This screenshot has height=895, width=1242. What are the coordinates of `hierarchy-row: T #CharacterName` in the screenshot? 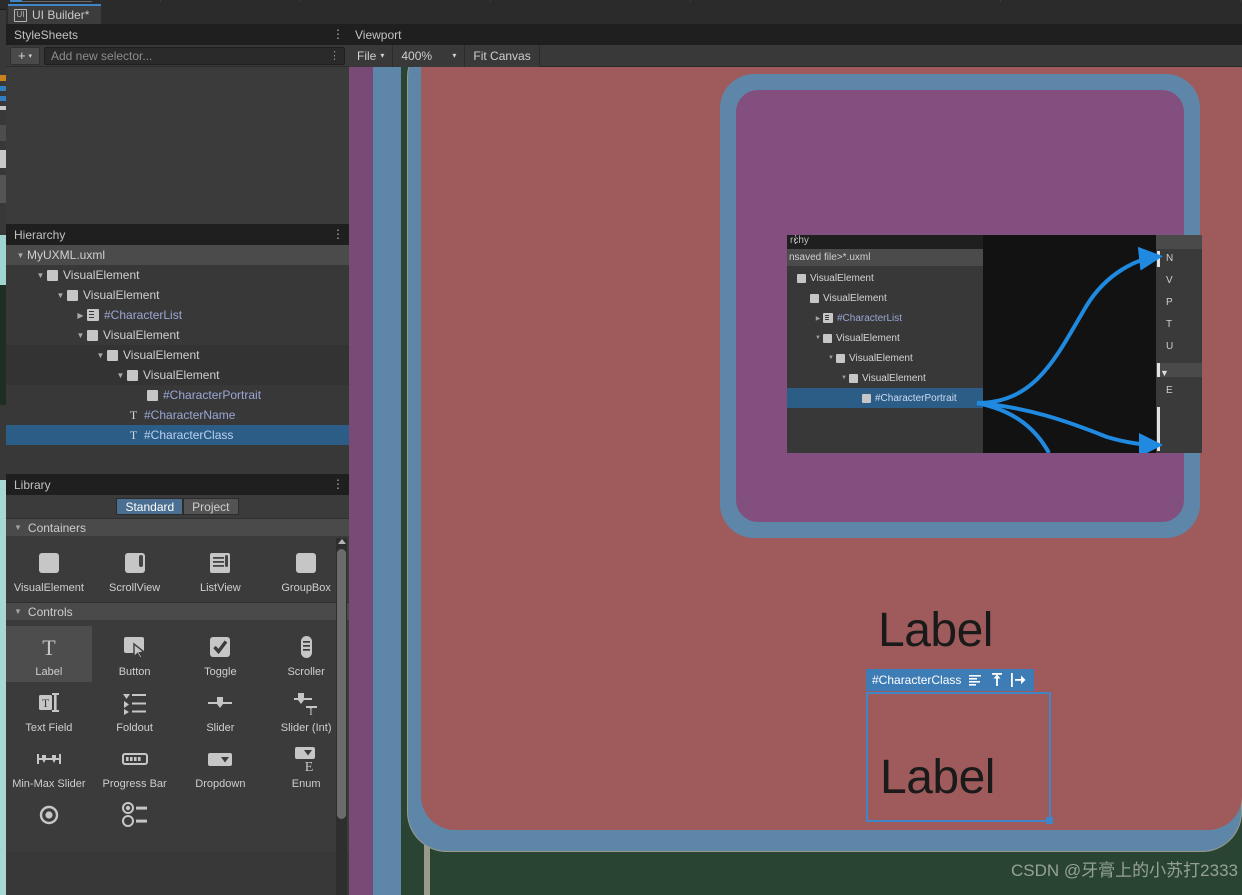 It's located at (177, 415).